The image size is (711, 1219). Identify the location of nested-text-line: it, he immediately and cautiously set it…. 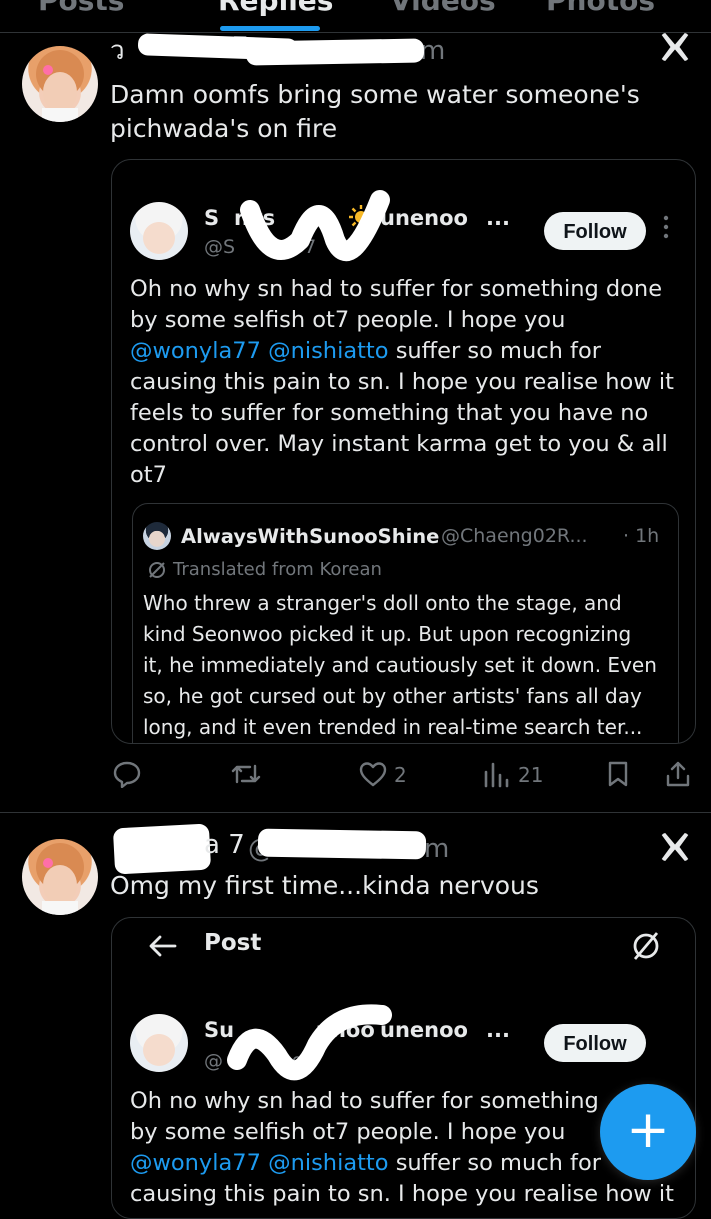
(400, 665).